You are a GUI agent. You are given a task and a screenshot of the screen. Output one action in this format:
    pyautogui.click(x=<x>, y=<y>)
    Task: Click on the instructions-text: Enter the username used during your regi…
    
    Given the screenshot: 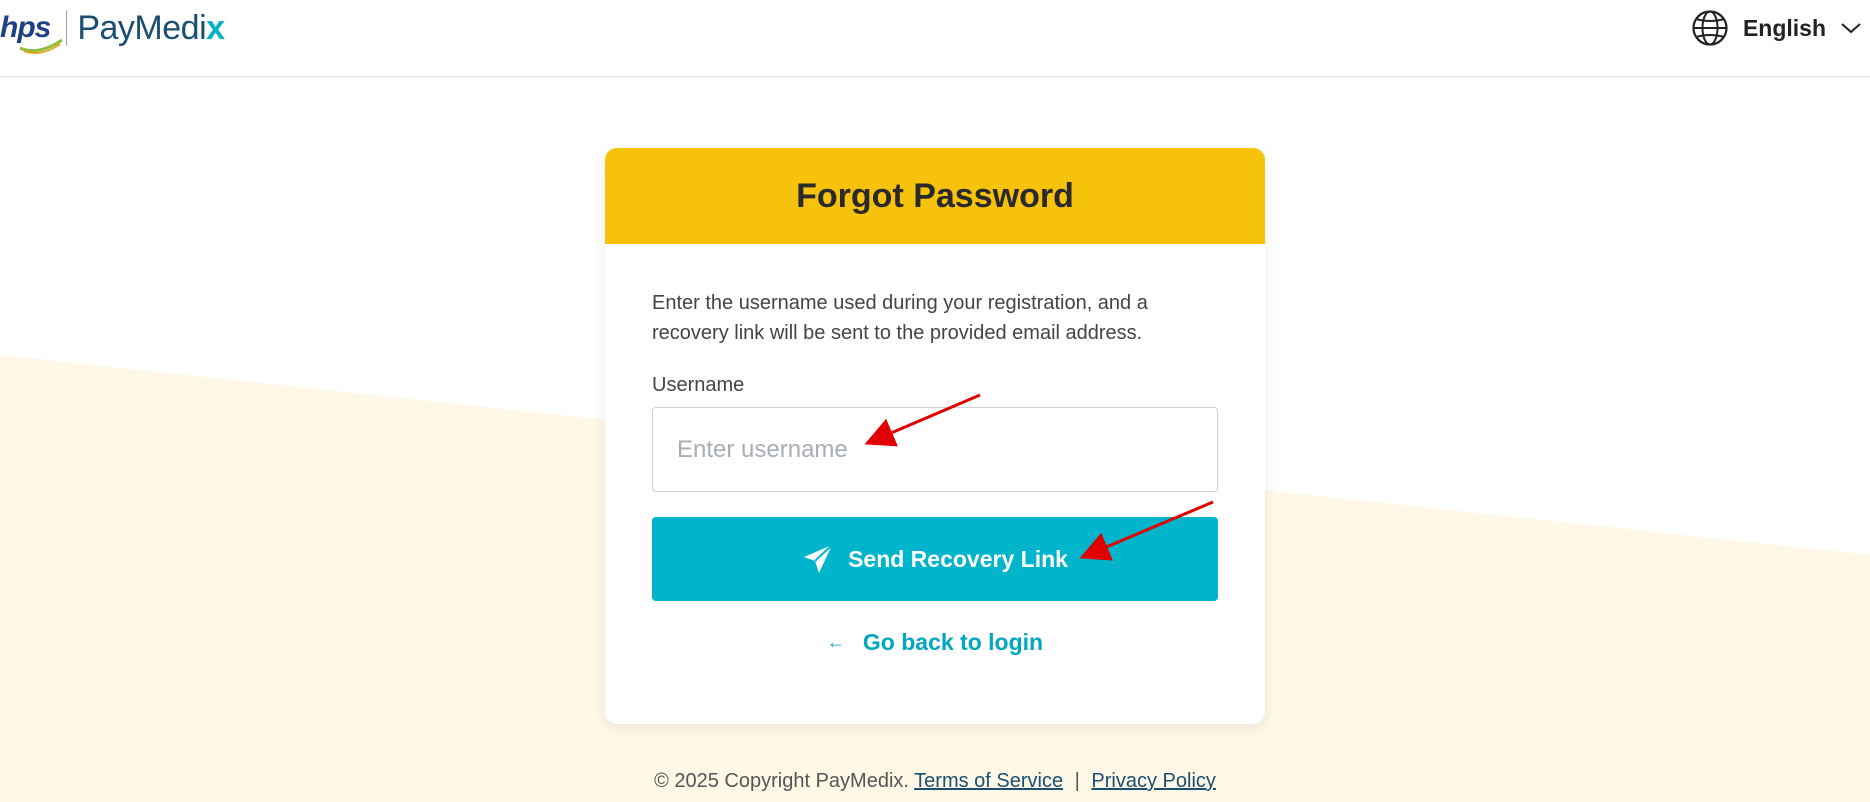 What is the action you would take?
    pyautogui.click(x=900, y=318)
    